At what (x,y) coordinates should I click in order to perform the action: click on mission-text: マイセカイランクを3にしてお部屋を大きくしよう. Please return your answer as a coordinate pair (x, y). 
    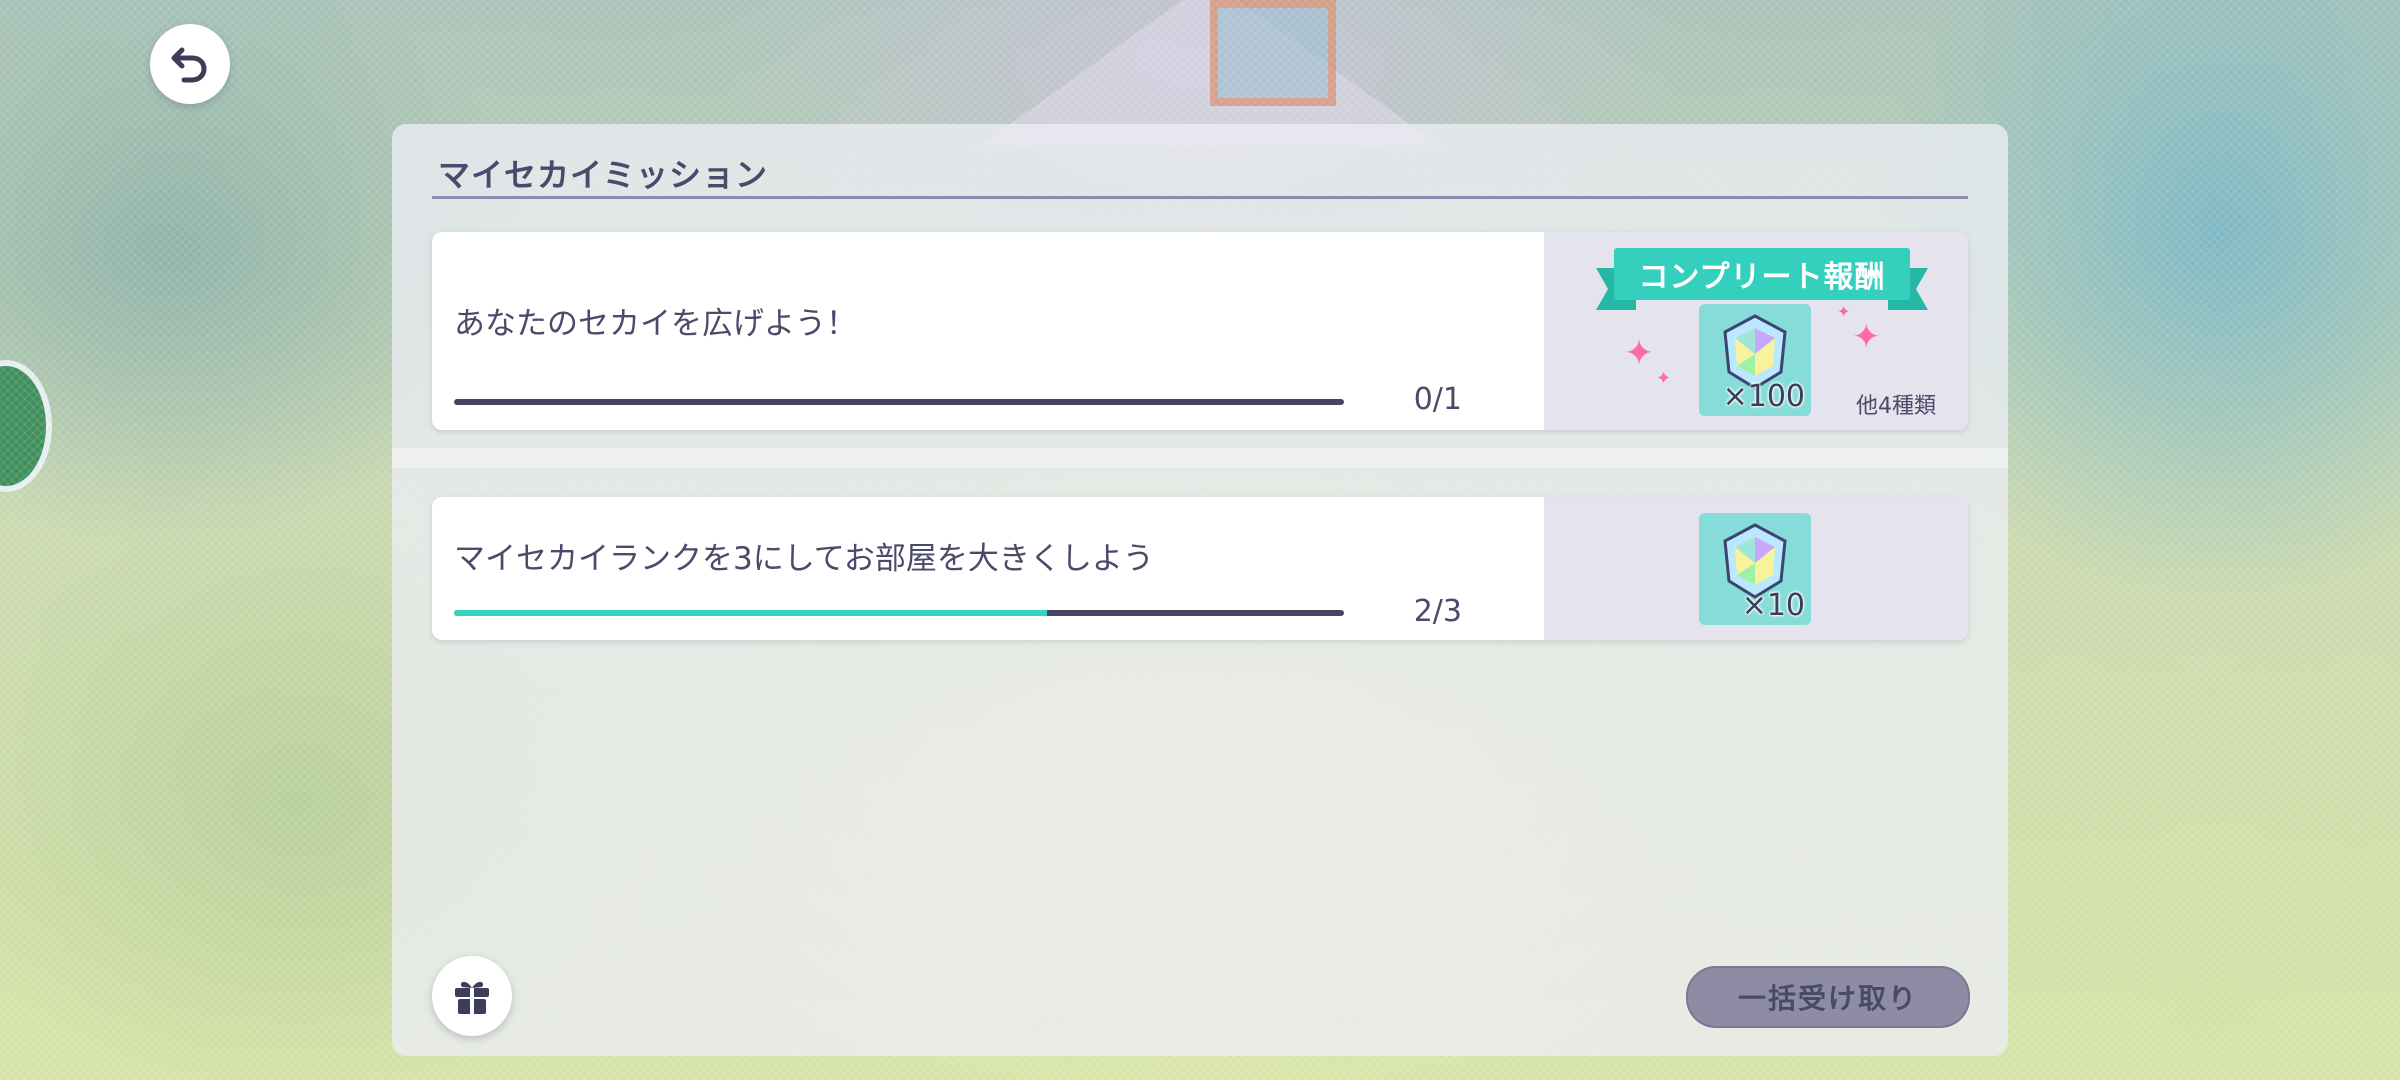
    Looking at the image, I should click on (804, 559).